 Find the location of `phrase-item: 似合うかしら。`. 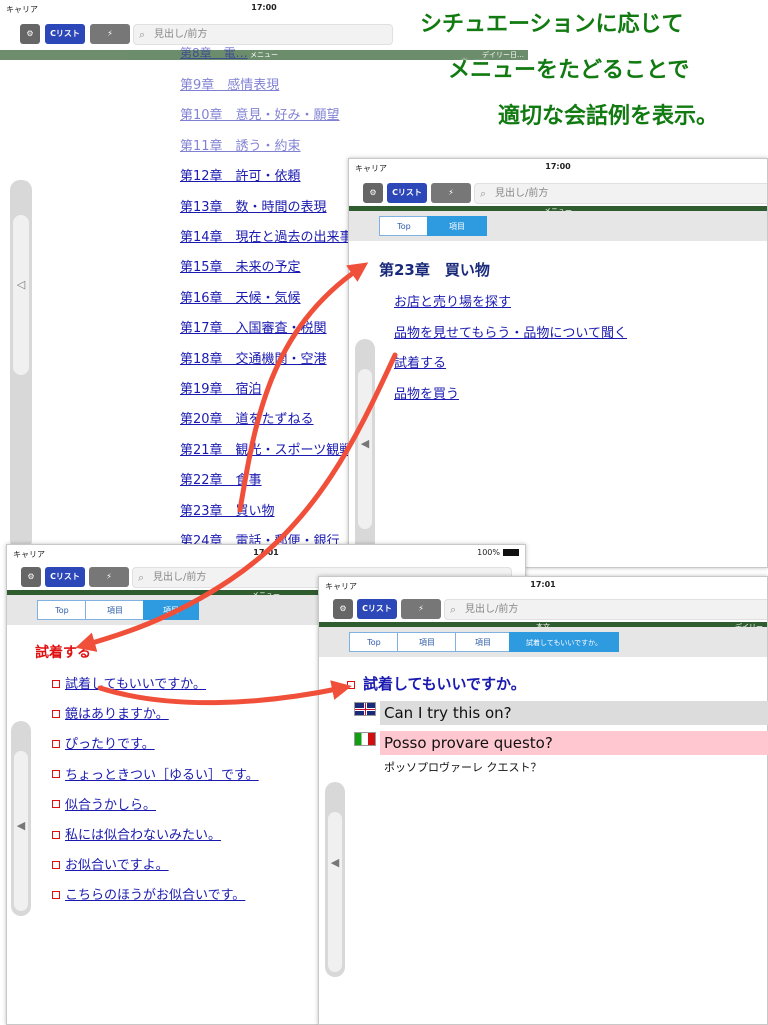

phrase-item: 似合うかしら。 is located at coordinates (104, 803).